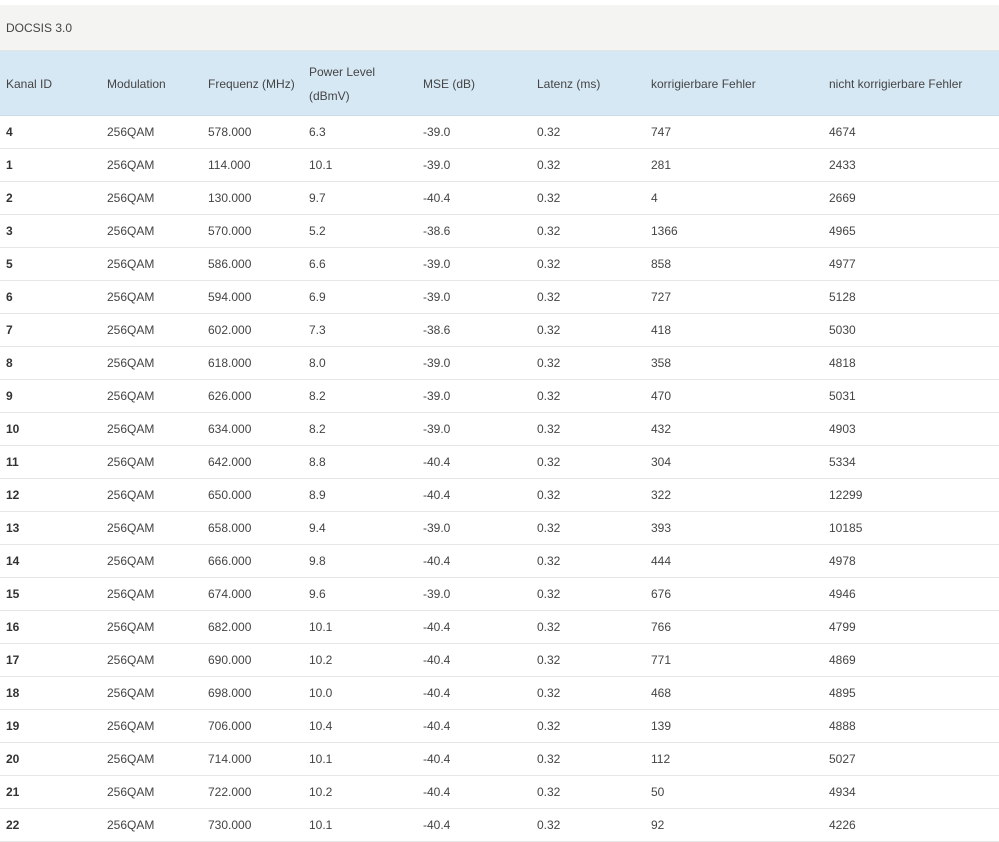 The image size is (999, 842). What do you see at coordinates (230, 825) in the screenshot?
I see `frequenz-cell: 730.000` at bounding box center [230, 825].